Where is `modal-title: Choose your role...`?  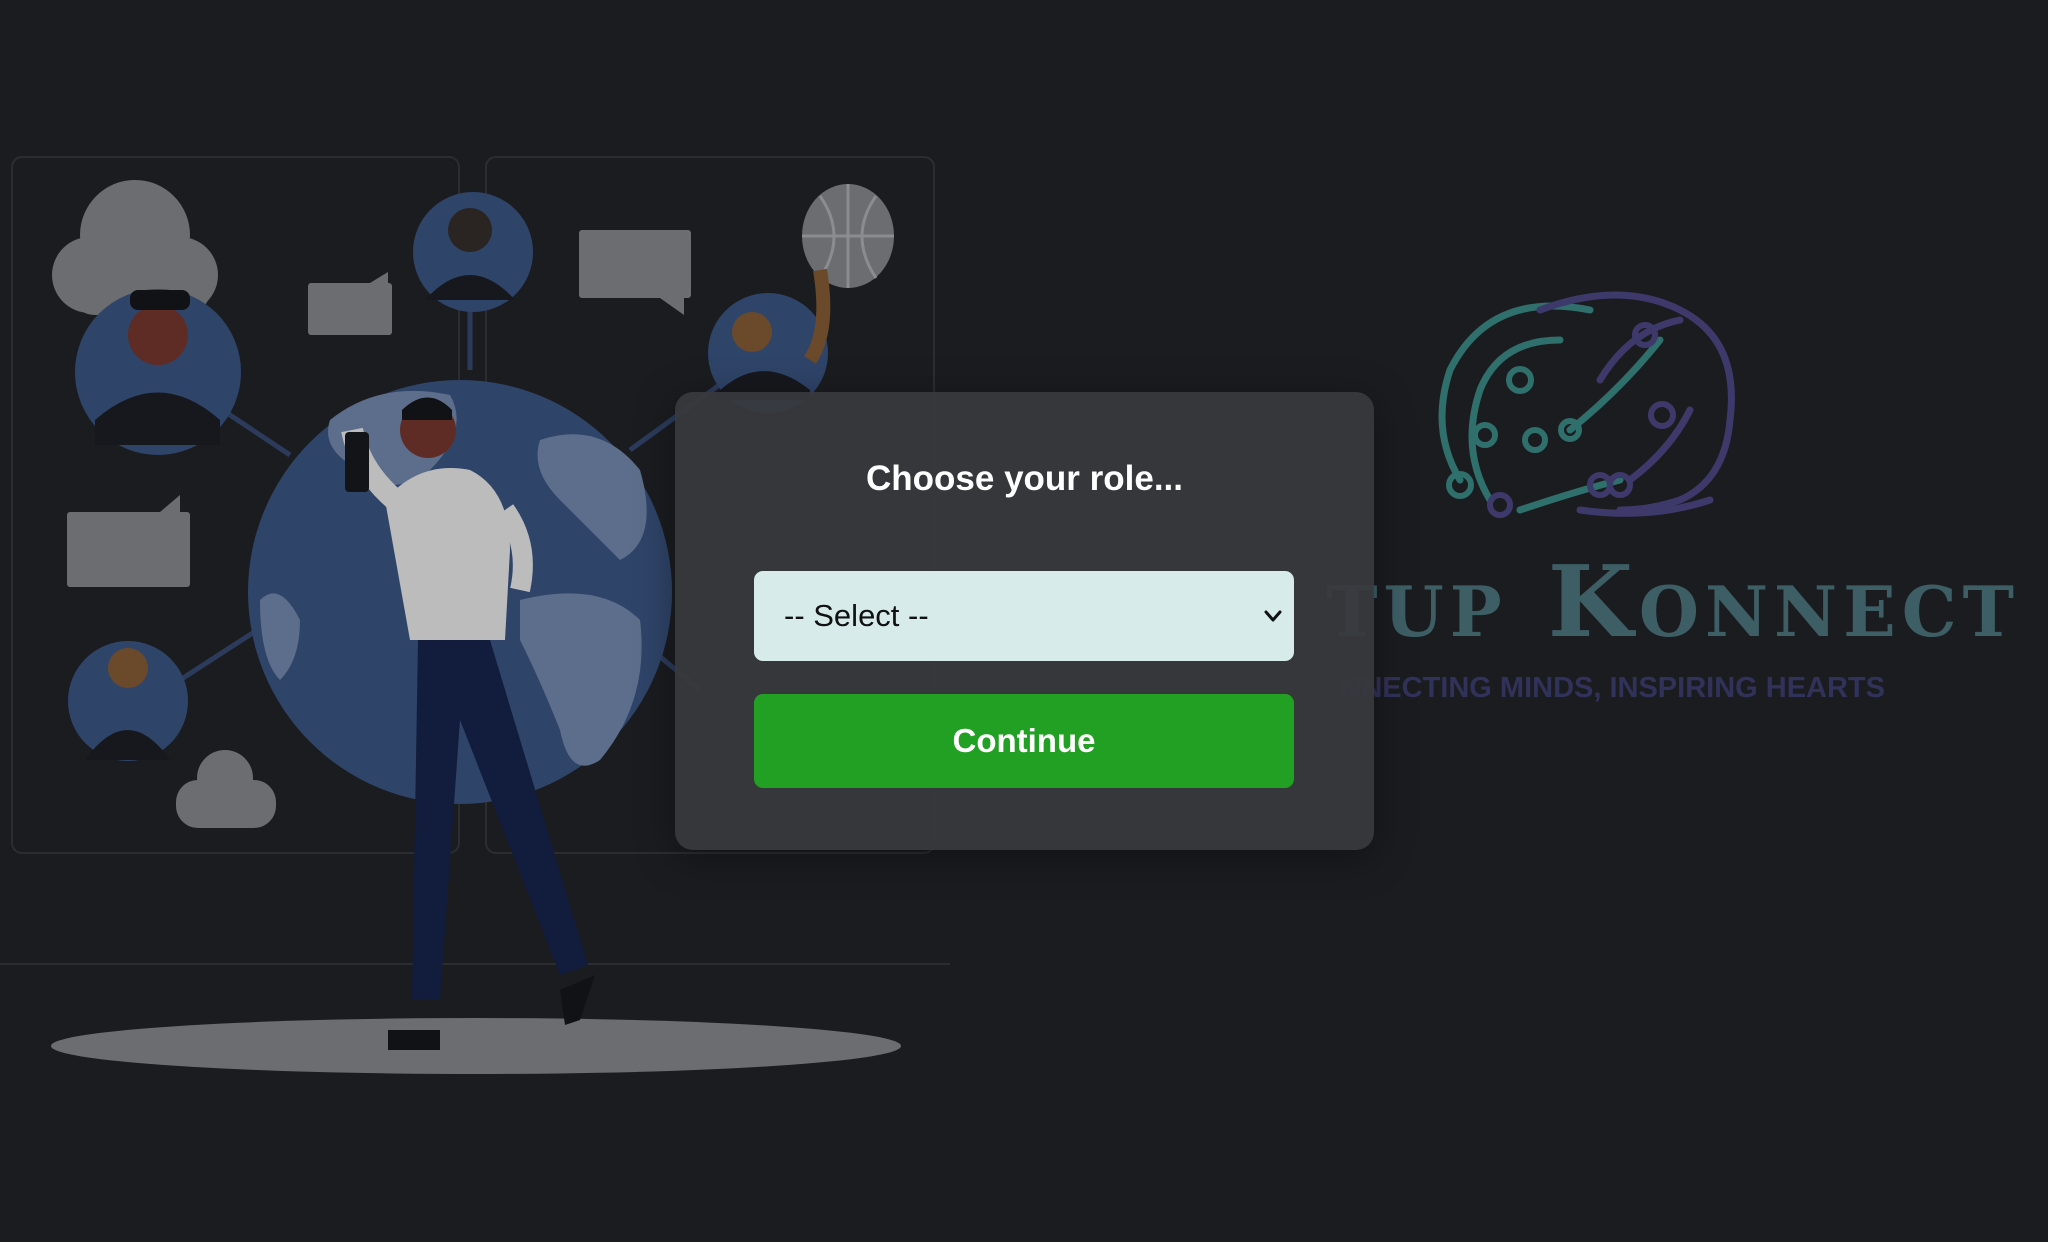
modal-title: Choose your role... is located at coordinates (1024, 478).